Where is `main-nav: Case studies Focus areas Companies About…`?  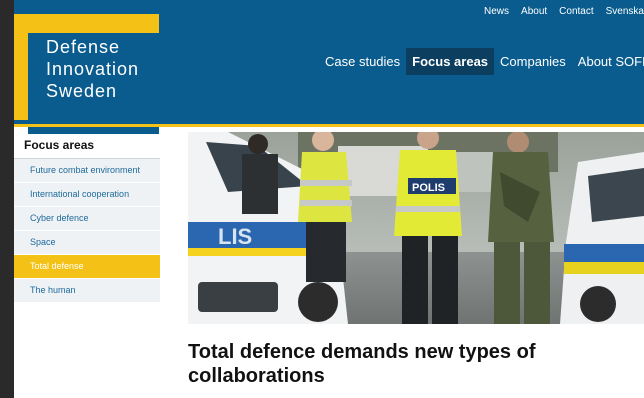 main-nav: Case studies Focus areas Companies About… is located at coordinates (481, 61).